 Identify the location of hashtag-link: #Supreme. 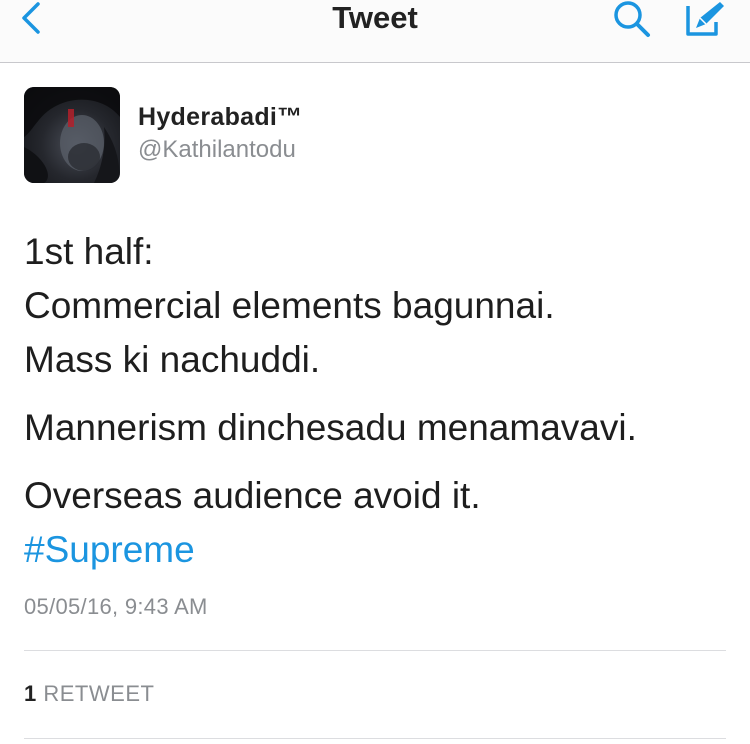
(374, 550).